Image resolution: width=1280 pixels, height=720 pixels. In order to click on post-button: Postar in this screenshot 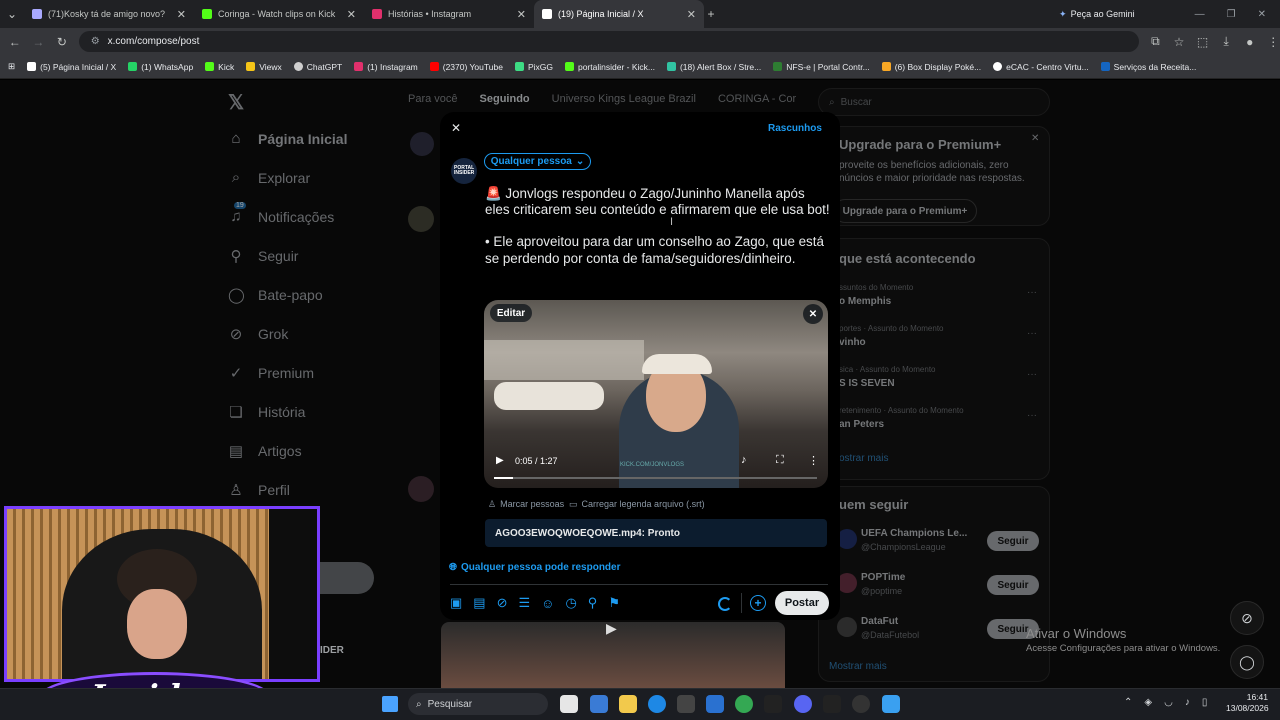, I will do `click(802, 603)`.